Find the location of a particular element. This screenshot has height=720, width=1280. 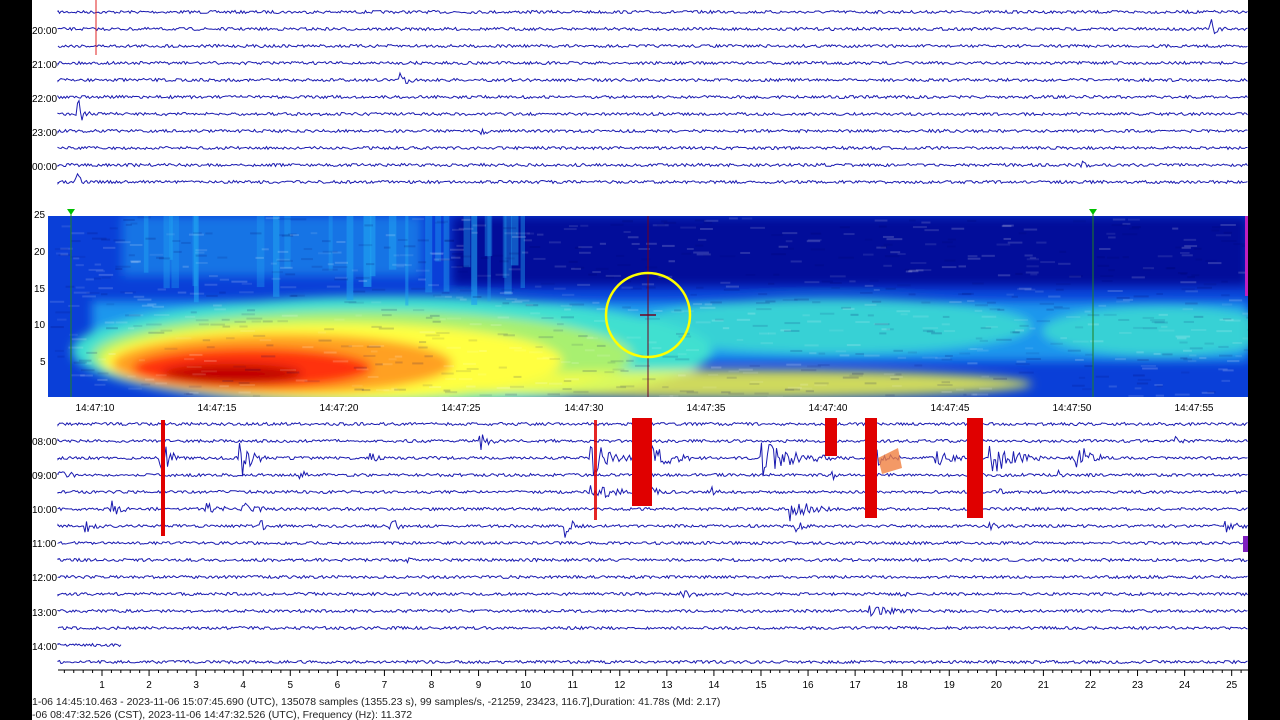

minute-tick-label: 19 is located at coordinates (950, 685).